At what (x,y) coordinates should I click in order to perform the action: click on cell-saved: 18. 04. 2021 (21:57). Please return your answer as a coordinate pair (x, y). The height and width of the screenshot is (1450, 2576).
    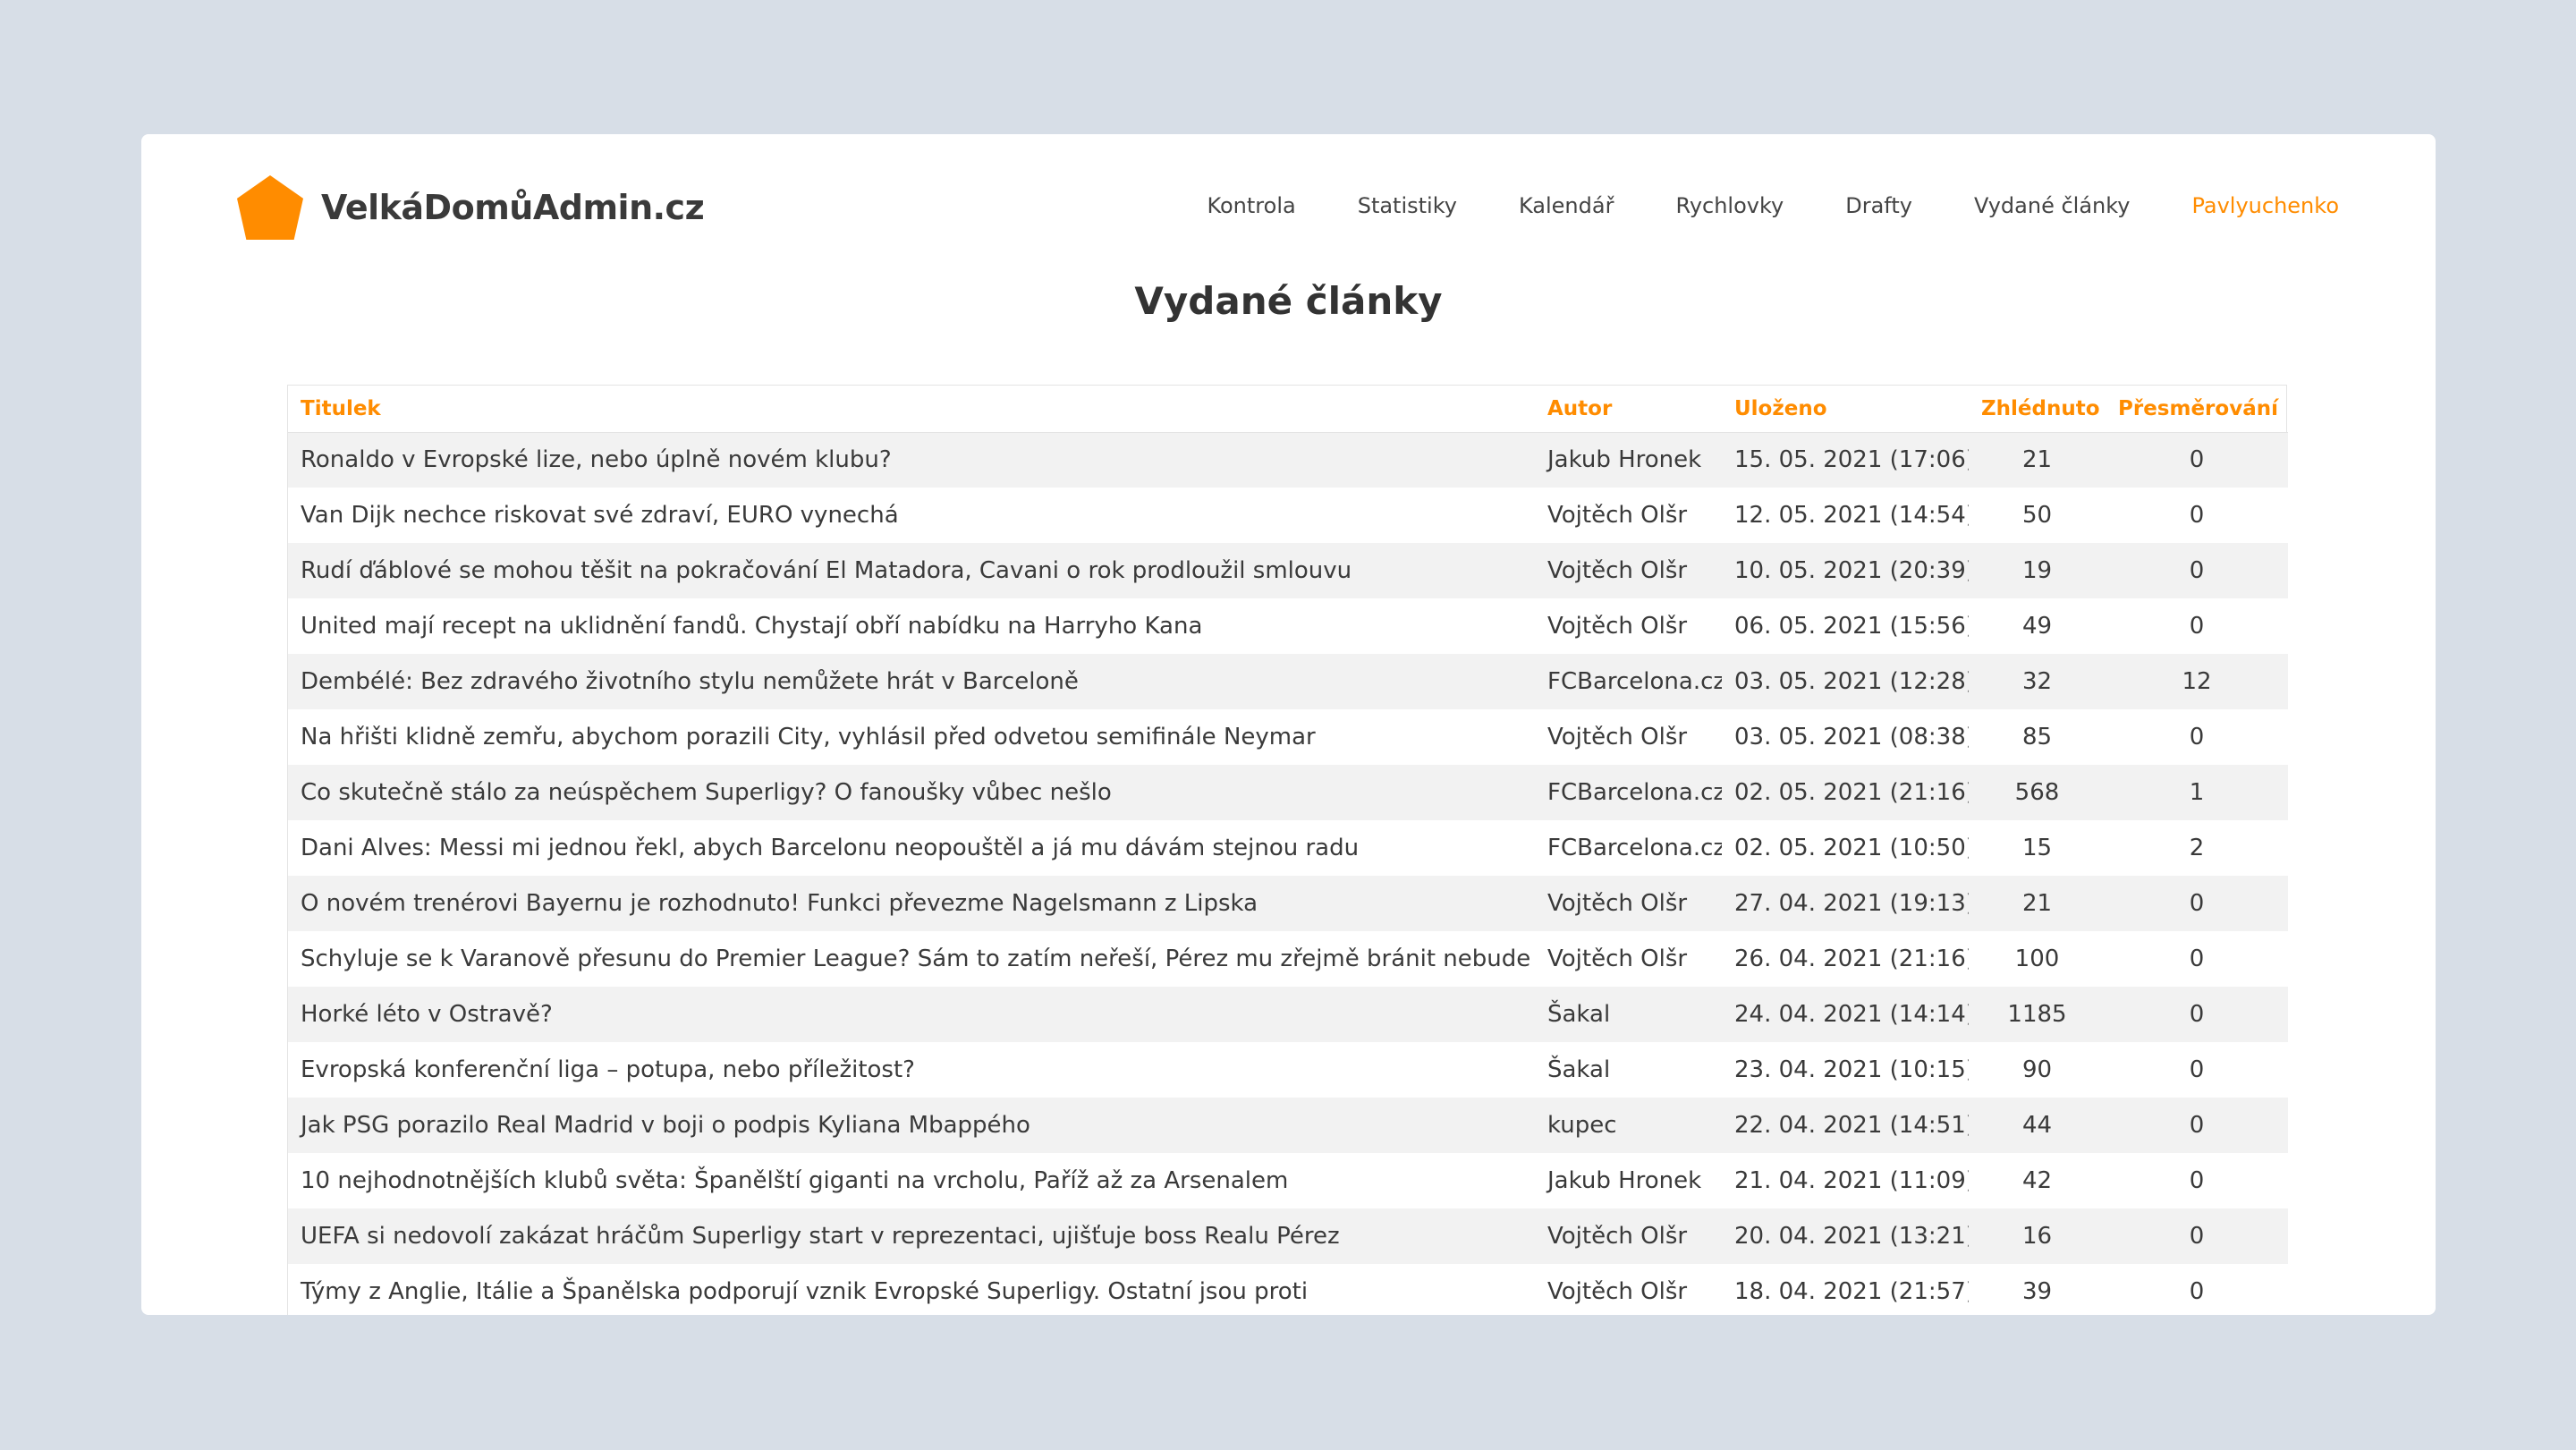
    Looking at the image, I should click on (1851, 1291).